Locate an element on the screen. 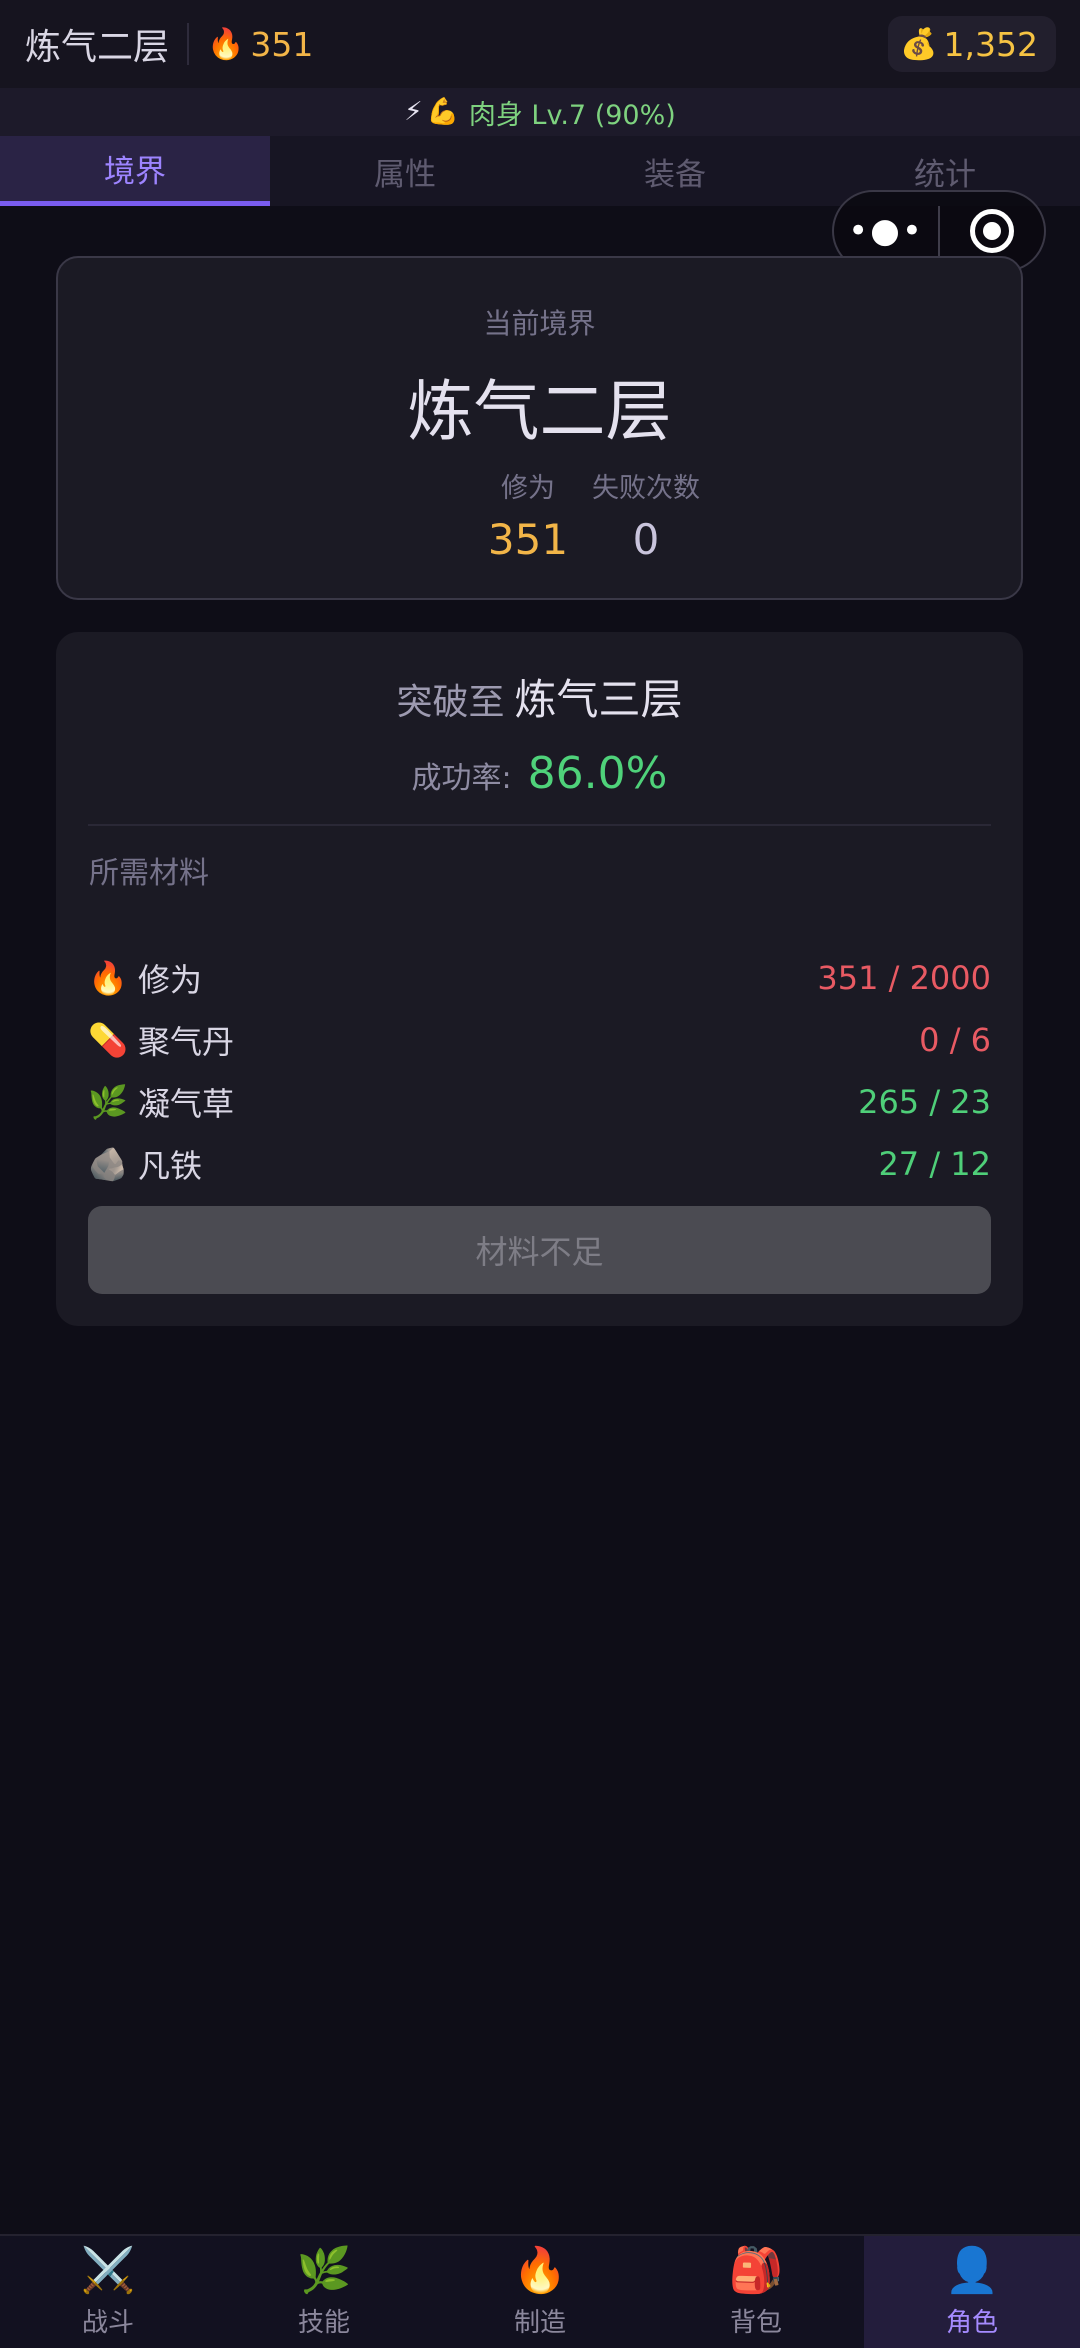  material-count: 351 / 2000 is located at coordinates (904, 978).